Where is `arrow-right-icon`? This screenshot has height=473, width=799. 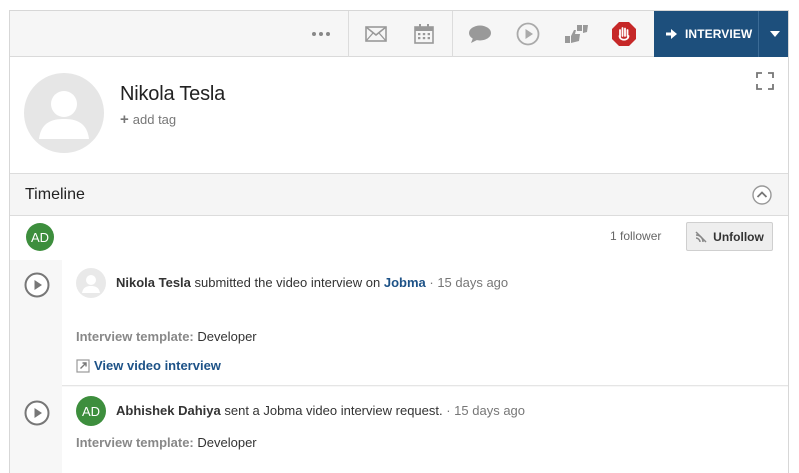
arrow-right-icon is located at coordinates (671, 34).